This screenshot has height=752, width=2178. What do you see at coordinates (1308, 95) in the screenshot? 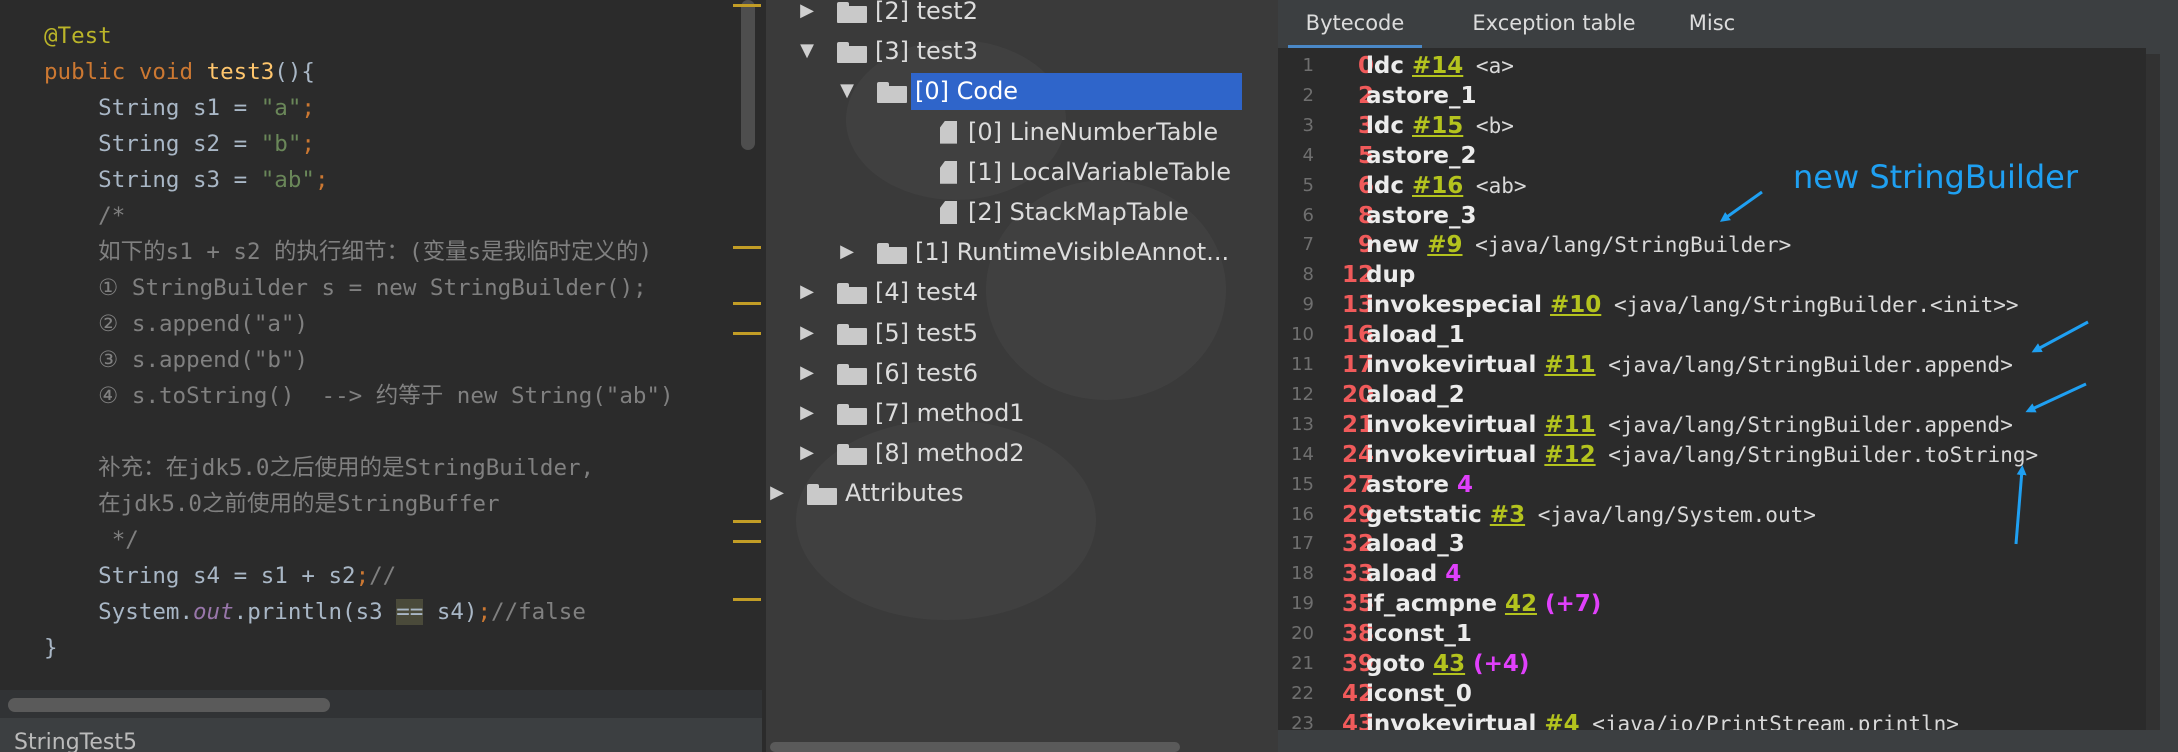
I see `line-number: 2` at bounding box center [1308, 95].